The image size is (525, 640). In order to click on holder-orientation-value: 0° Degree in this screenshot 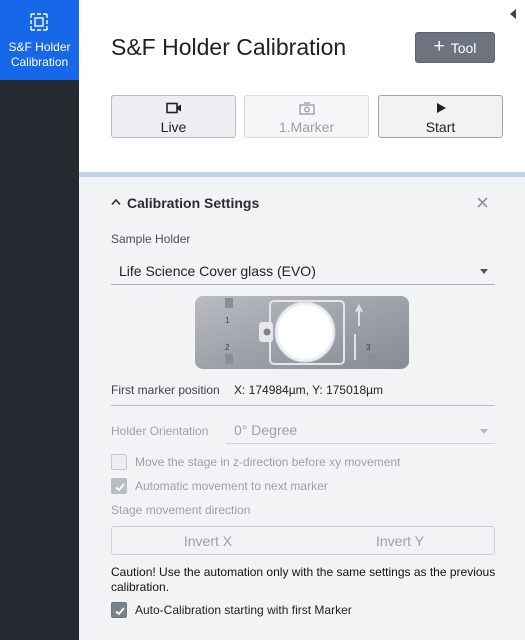, I will do `click(266, 430)`.